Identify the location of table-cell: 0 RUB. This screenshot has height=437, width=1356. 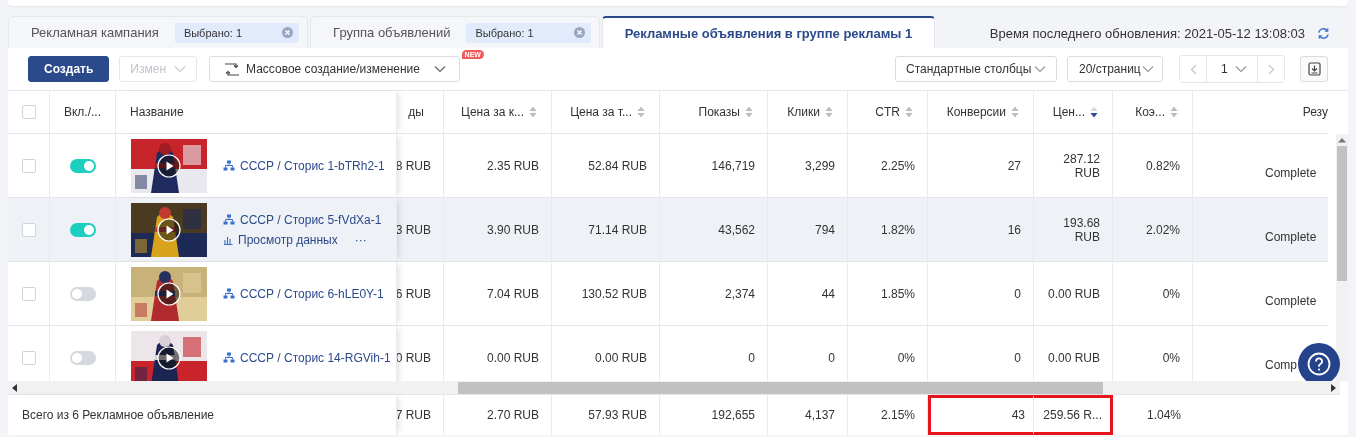
(414, 357).